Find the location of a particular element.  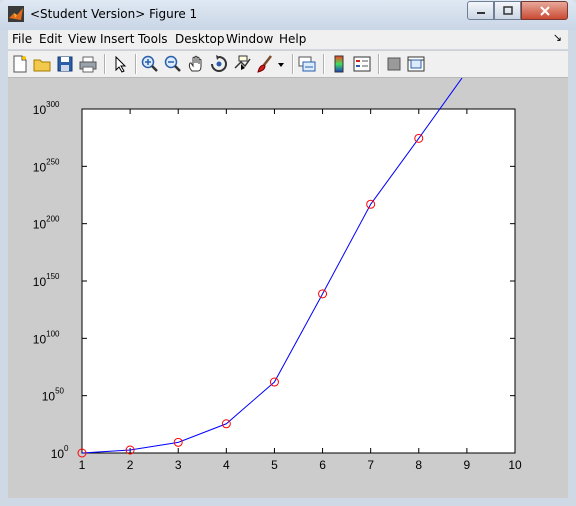

edit-plot-arrow-icon is located at coordinates (120, 64).